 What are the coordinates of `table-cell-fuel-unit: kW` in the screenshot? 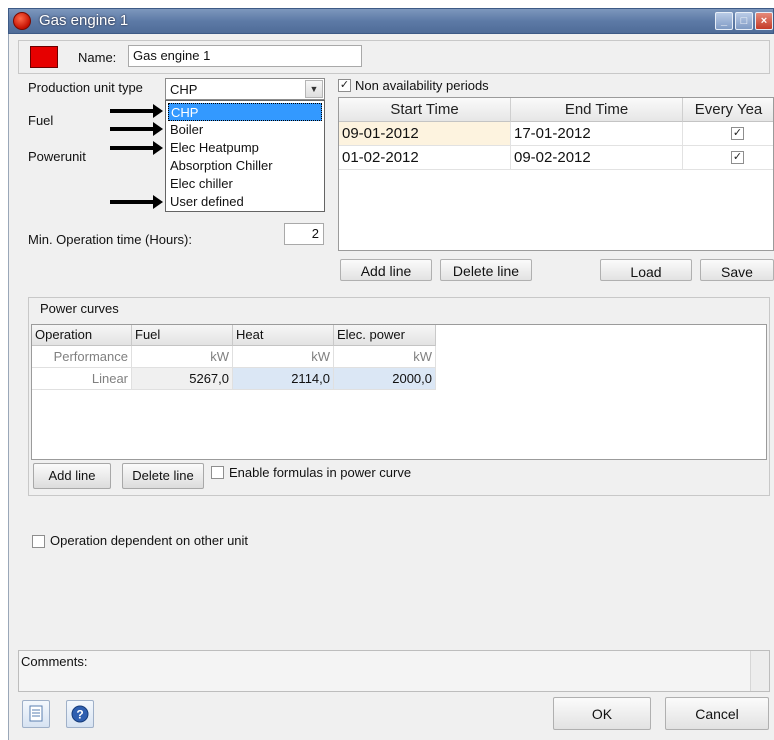 It's located at (182, 357).